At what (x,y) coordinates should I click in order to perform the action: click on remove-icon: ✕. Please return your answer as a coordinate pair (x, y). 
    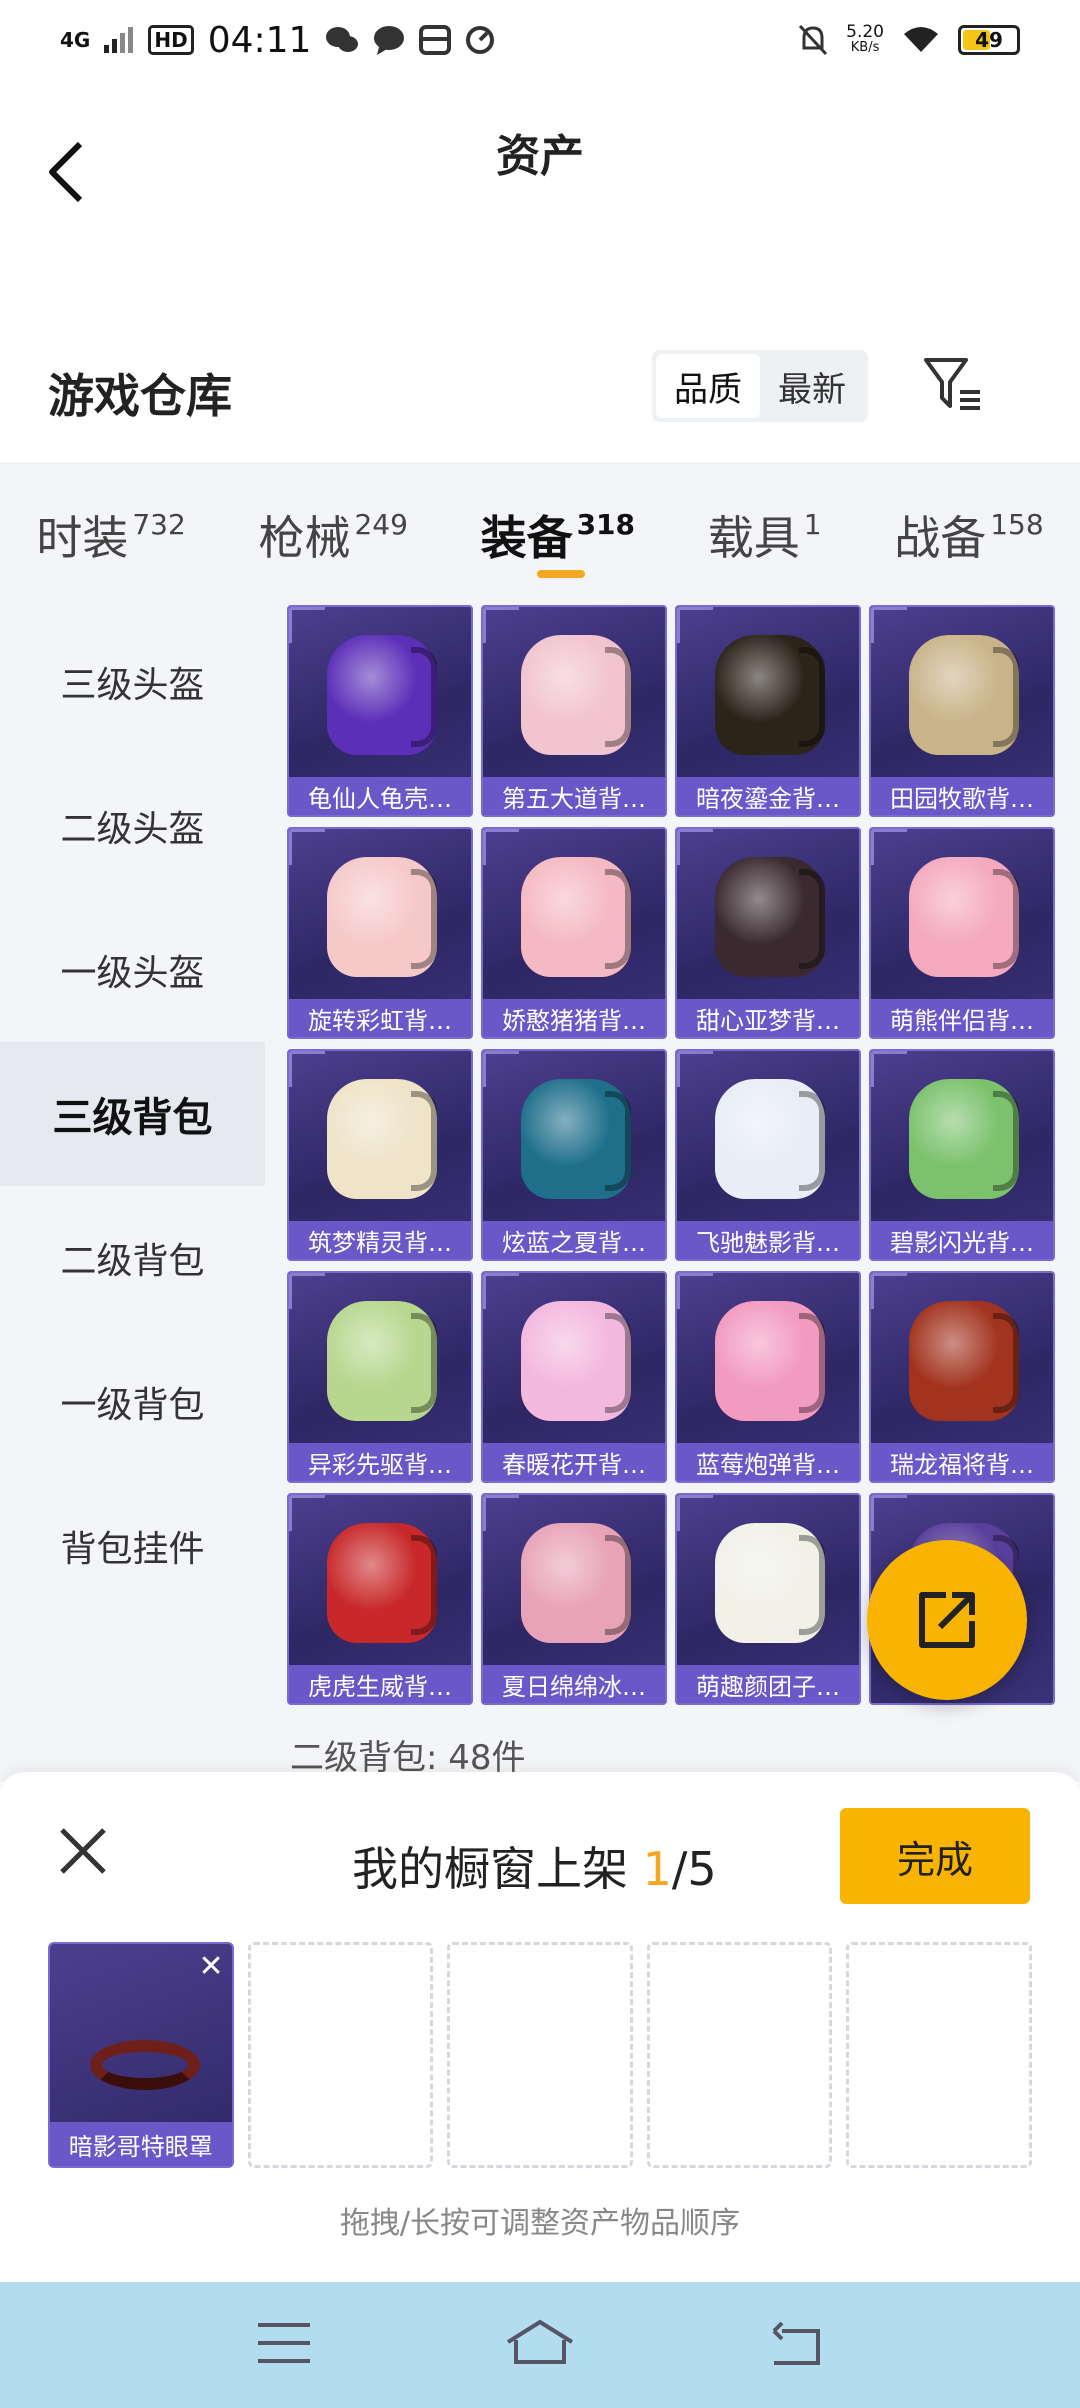
    Looking at the image, I should click on (210, 1967).